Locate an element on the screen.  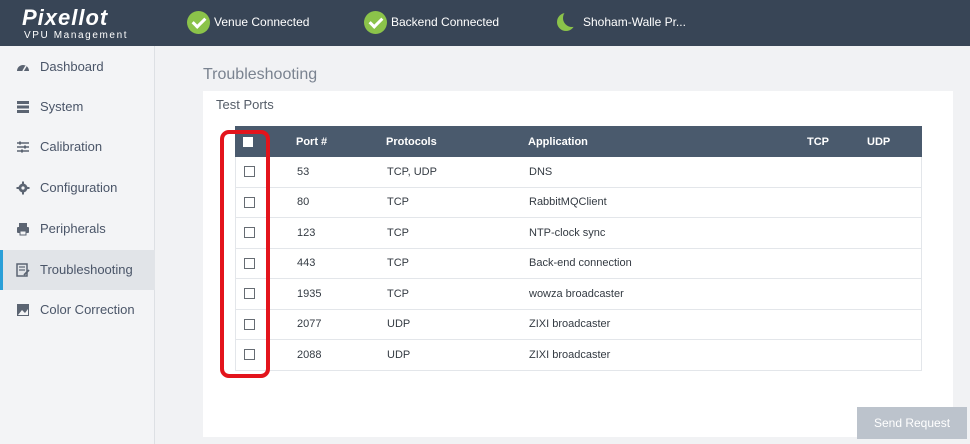
application-cell: Back-end connection is located at coordinates (580, 263).